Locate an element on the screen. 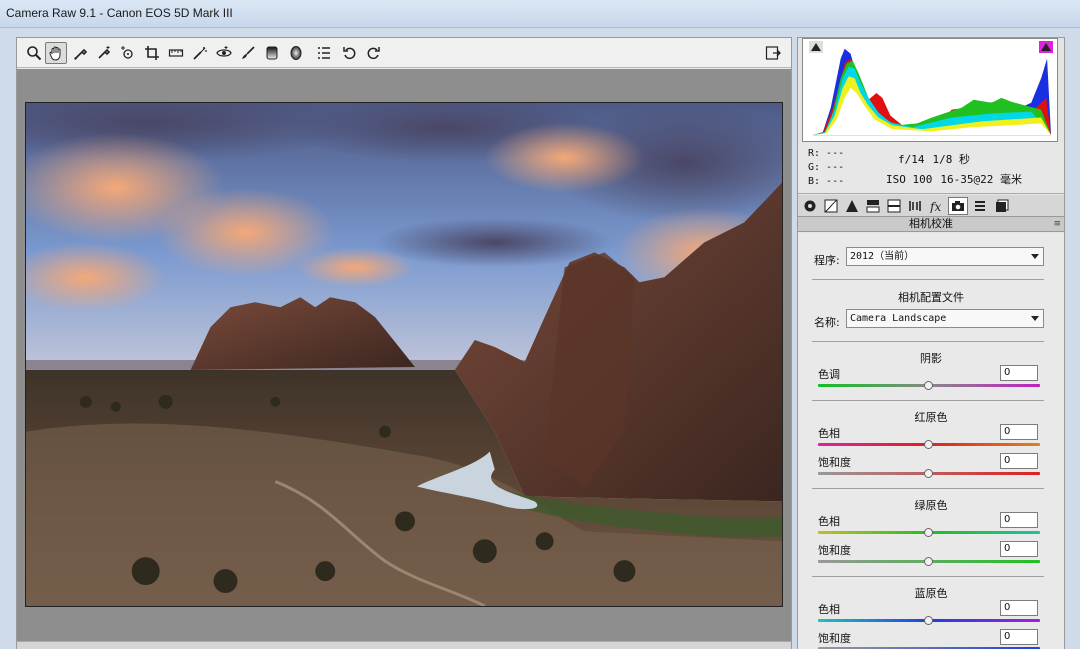 The image size is (1080, 649). process-select: 2012（当前） is located at coordinates (945, 256).